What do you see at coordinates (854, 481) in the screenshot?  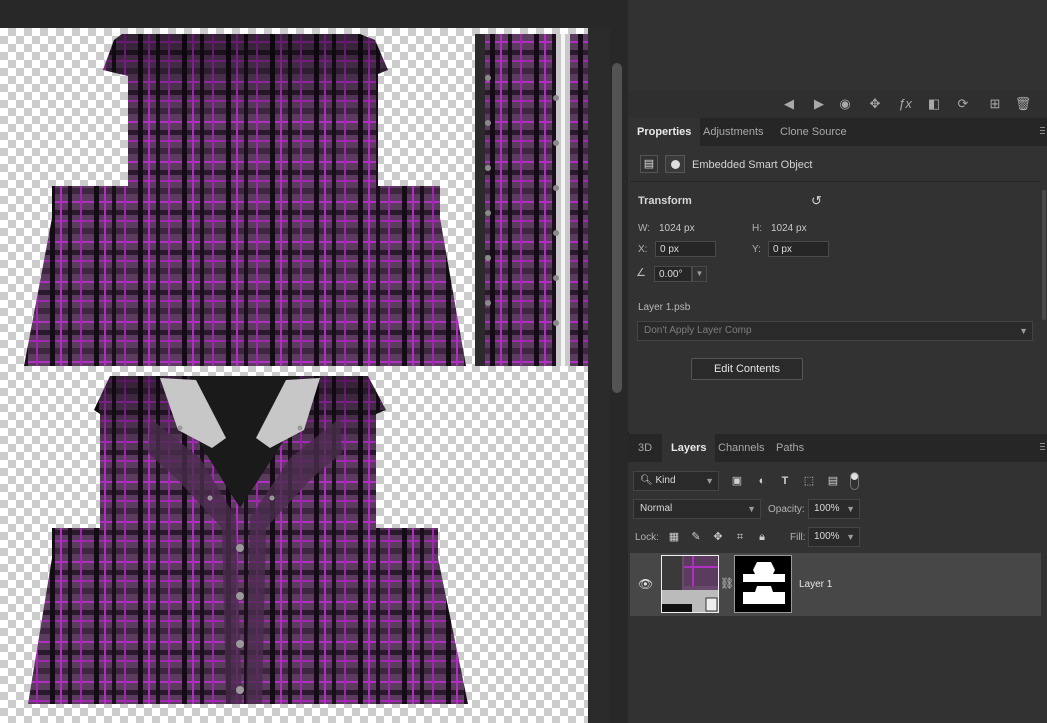 I see `filter-toggle-switch` at bounding box center [854, 481].